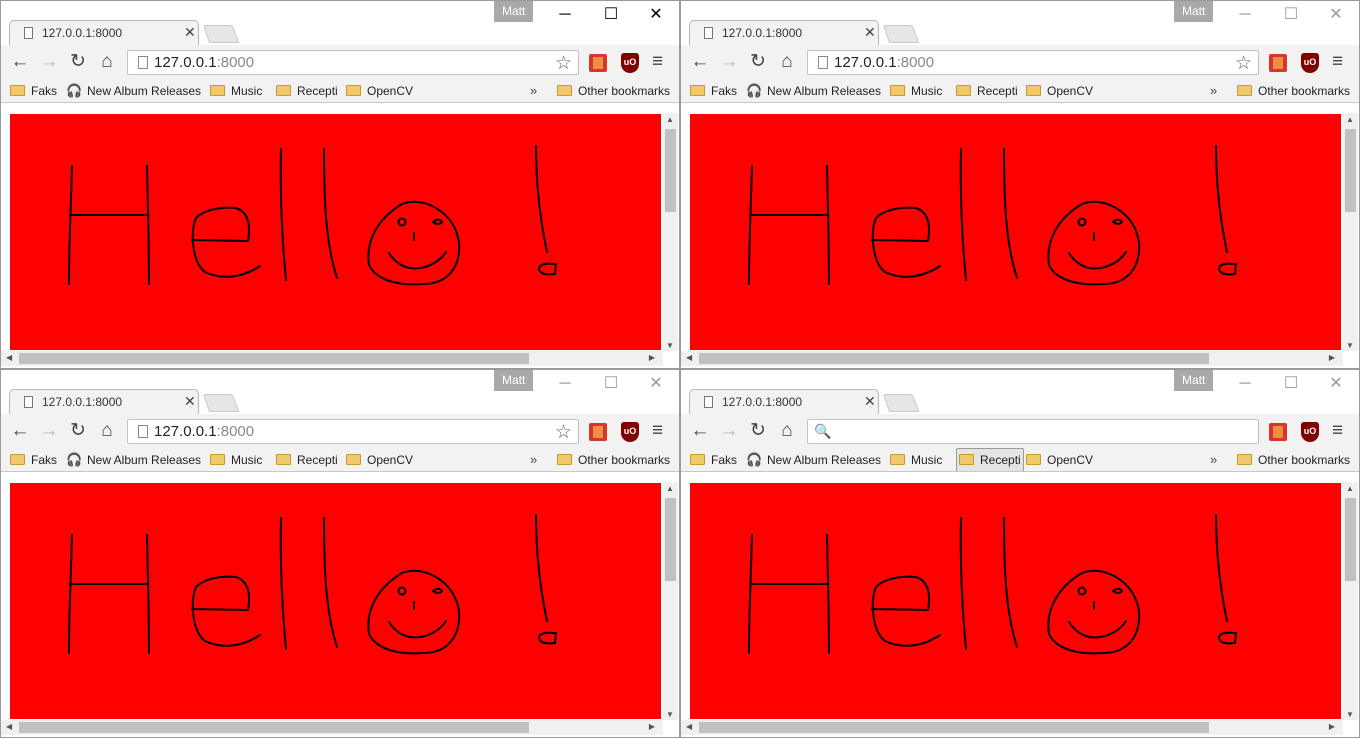  What do you see at coordinates (1332, 726) in the screenshot?
I see `scroll-right-icon: ▶` at bounding box center [1332, 726].